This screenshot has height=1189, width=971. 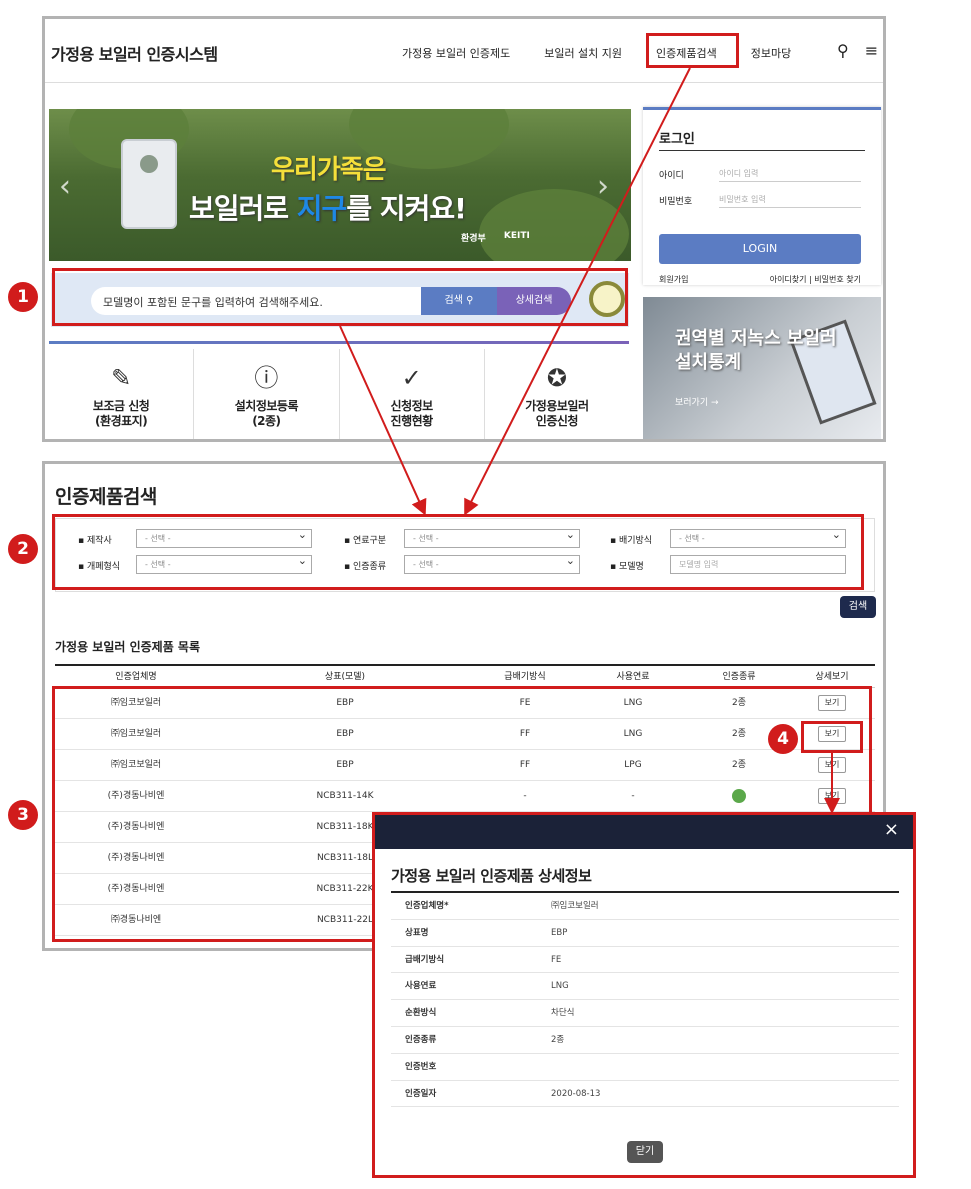 What do you see at coordinates (576, 1093) in the screenshot?
I see `detail-value: 2020-08-13` at bounding box center [576, 1093].